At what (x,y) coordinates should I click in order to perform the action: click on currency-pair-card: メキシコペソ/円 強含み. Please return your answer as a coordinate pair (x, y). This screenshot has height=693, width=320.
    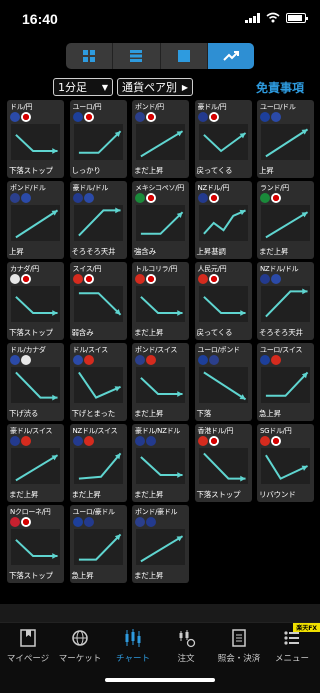
    Looking at the image, I should click on (160, 220).